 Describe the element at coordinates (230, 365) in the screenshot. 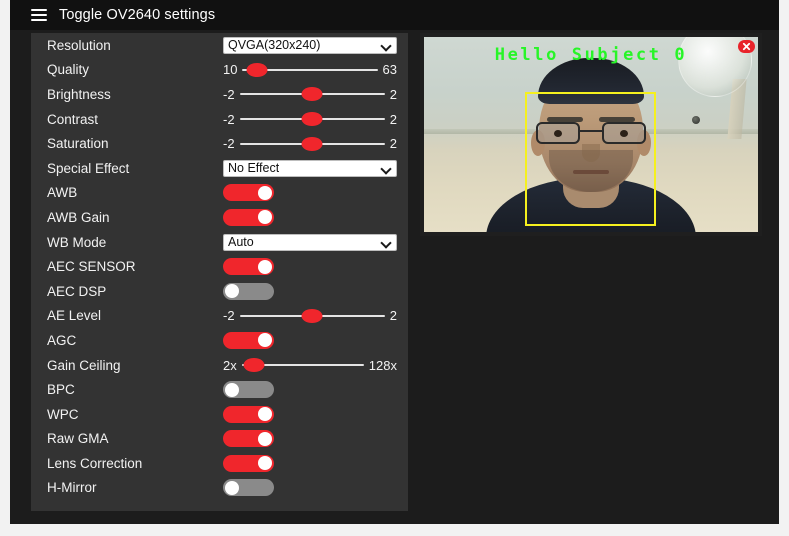

I see `slider-min-label: 2x` at that location.